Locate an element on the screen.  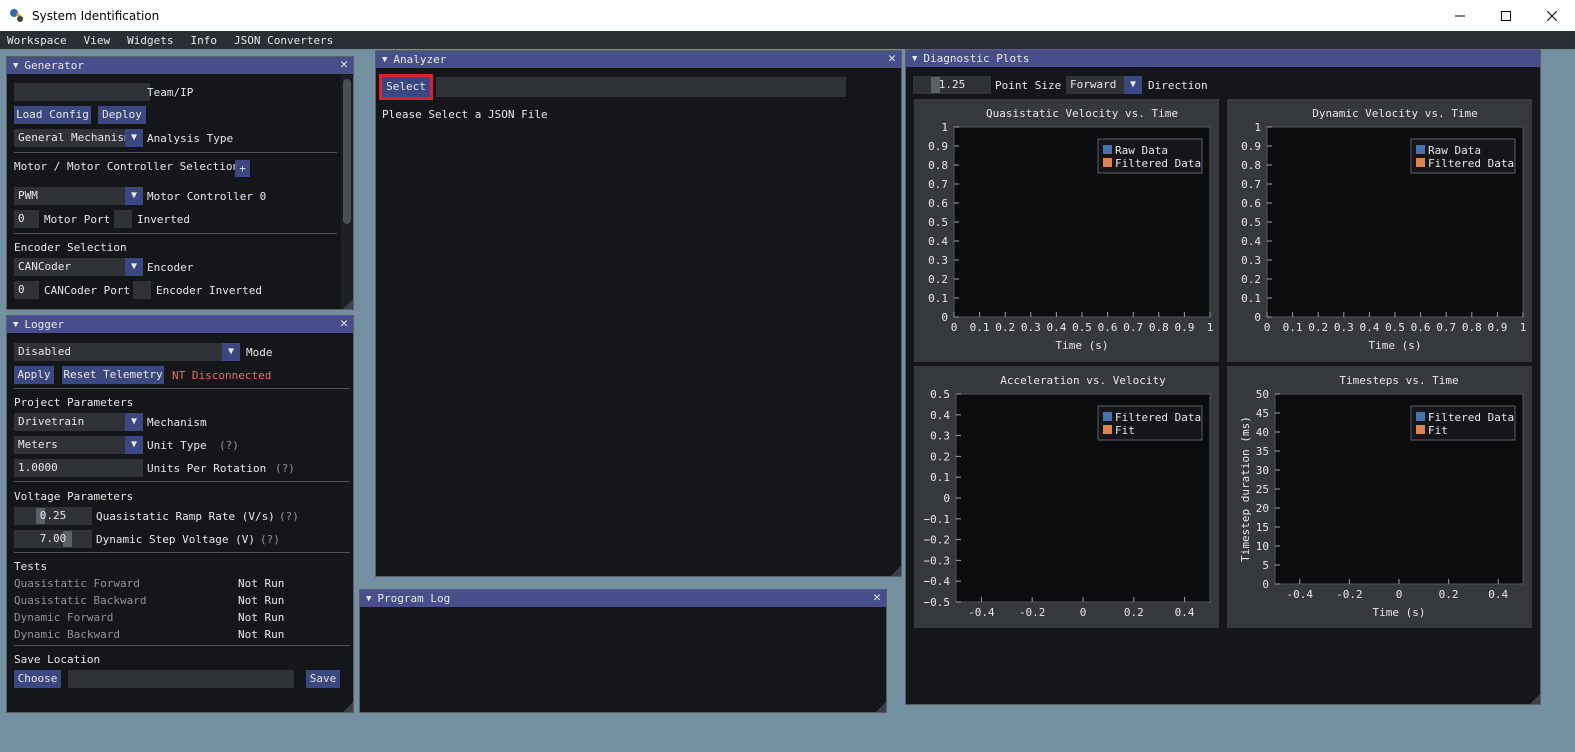
load-config-button: Load Config is located at coordinates (52, 115).